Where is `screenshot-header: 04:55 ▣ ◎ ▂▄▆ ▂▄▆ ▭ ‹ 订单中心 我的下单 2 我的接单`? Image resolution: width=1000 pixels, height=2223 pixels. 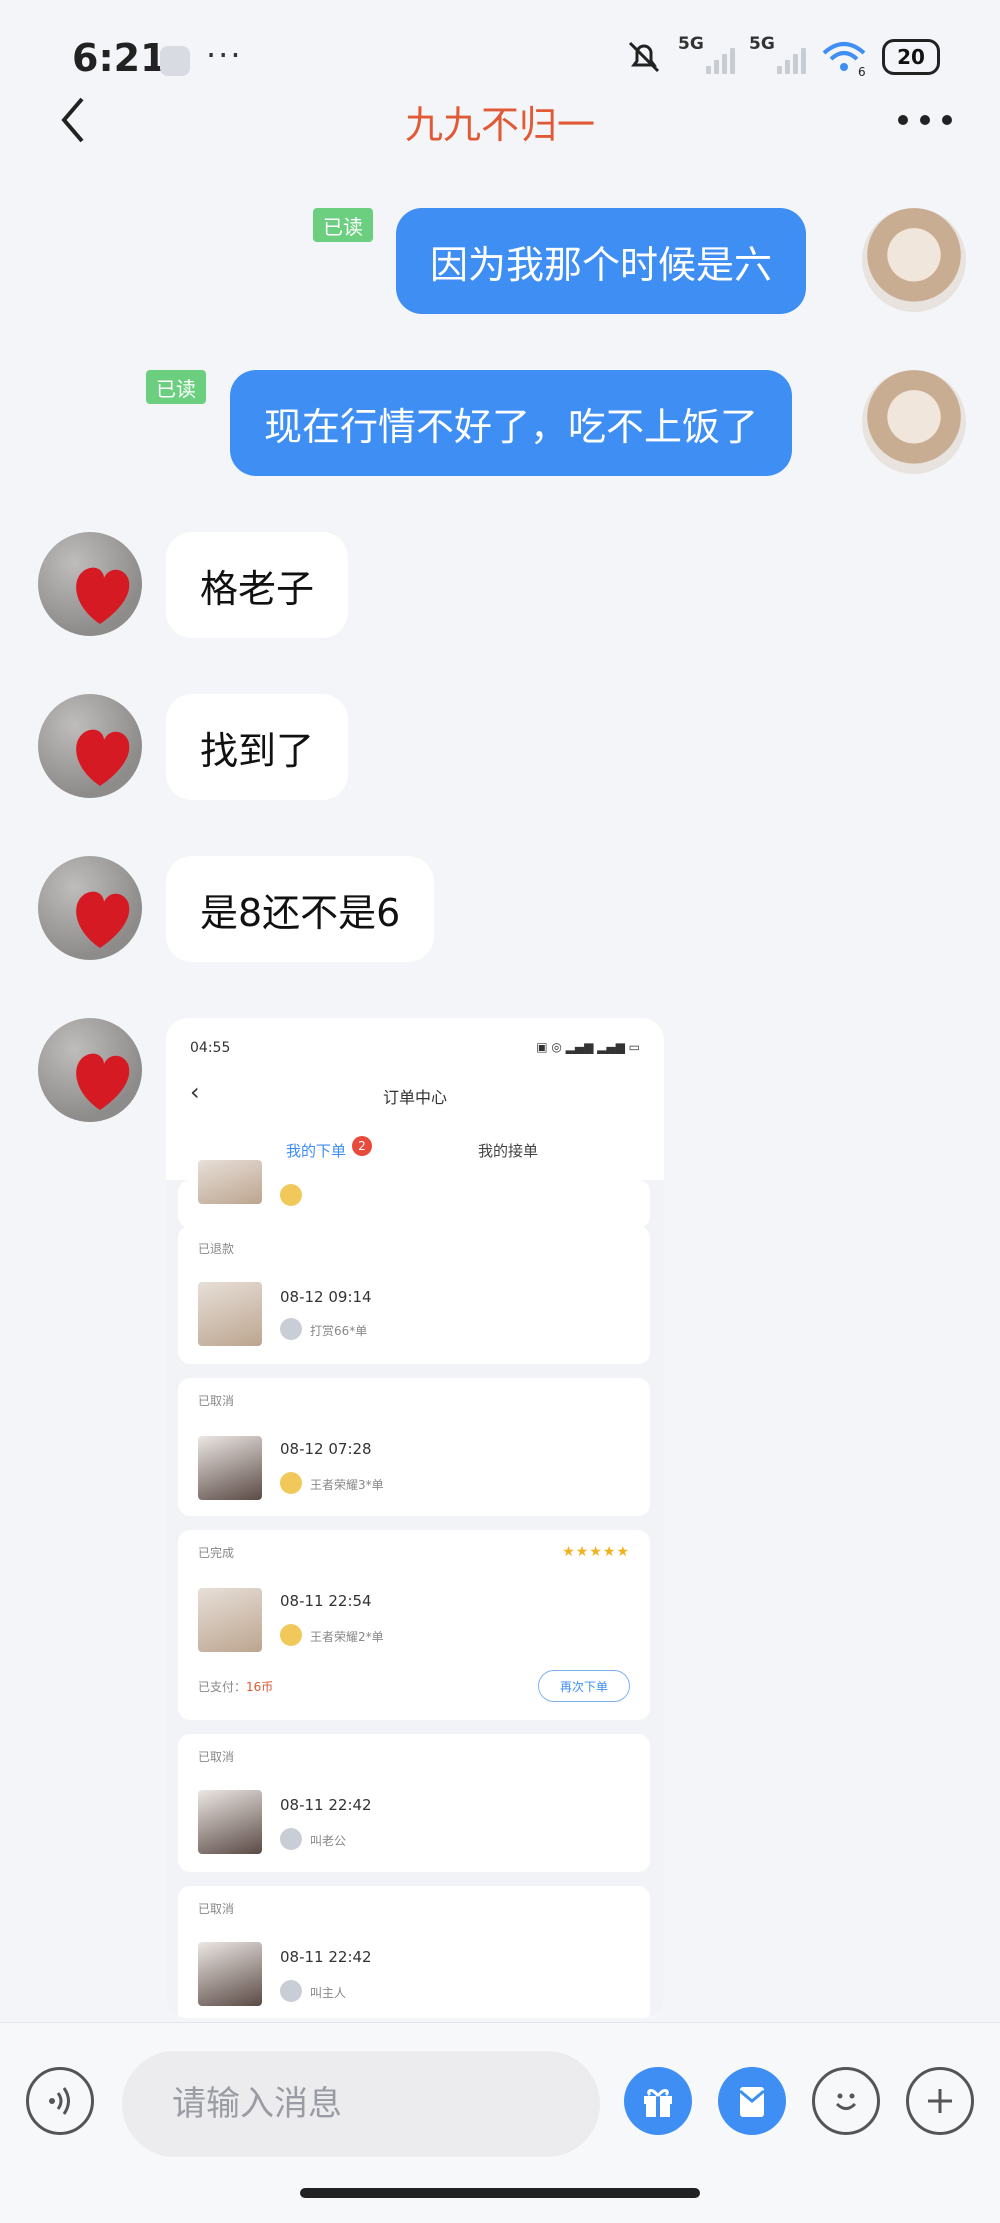 screenshot-header: 04:55 ▣ ◎ ▂▄▆ ▂▄▆ ▭ ‹ 订单中心 我的下单 2 我的接单 is located at coordinates (415, 1099).